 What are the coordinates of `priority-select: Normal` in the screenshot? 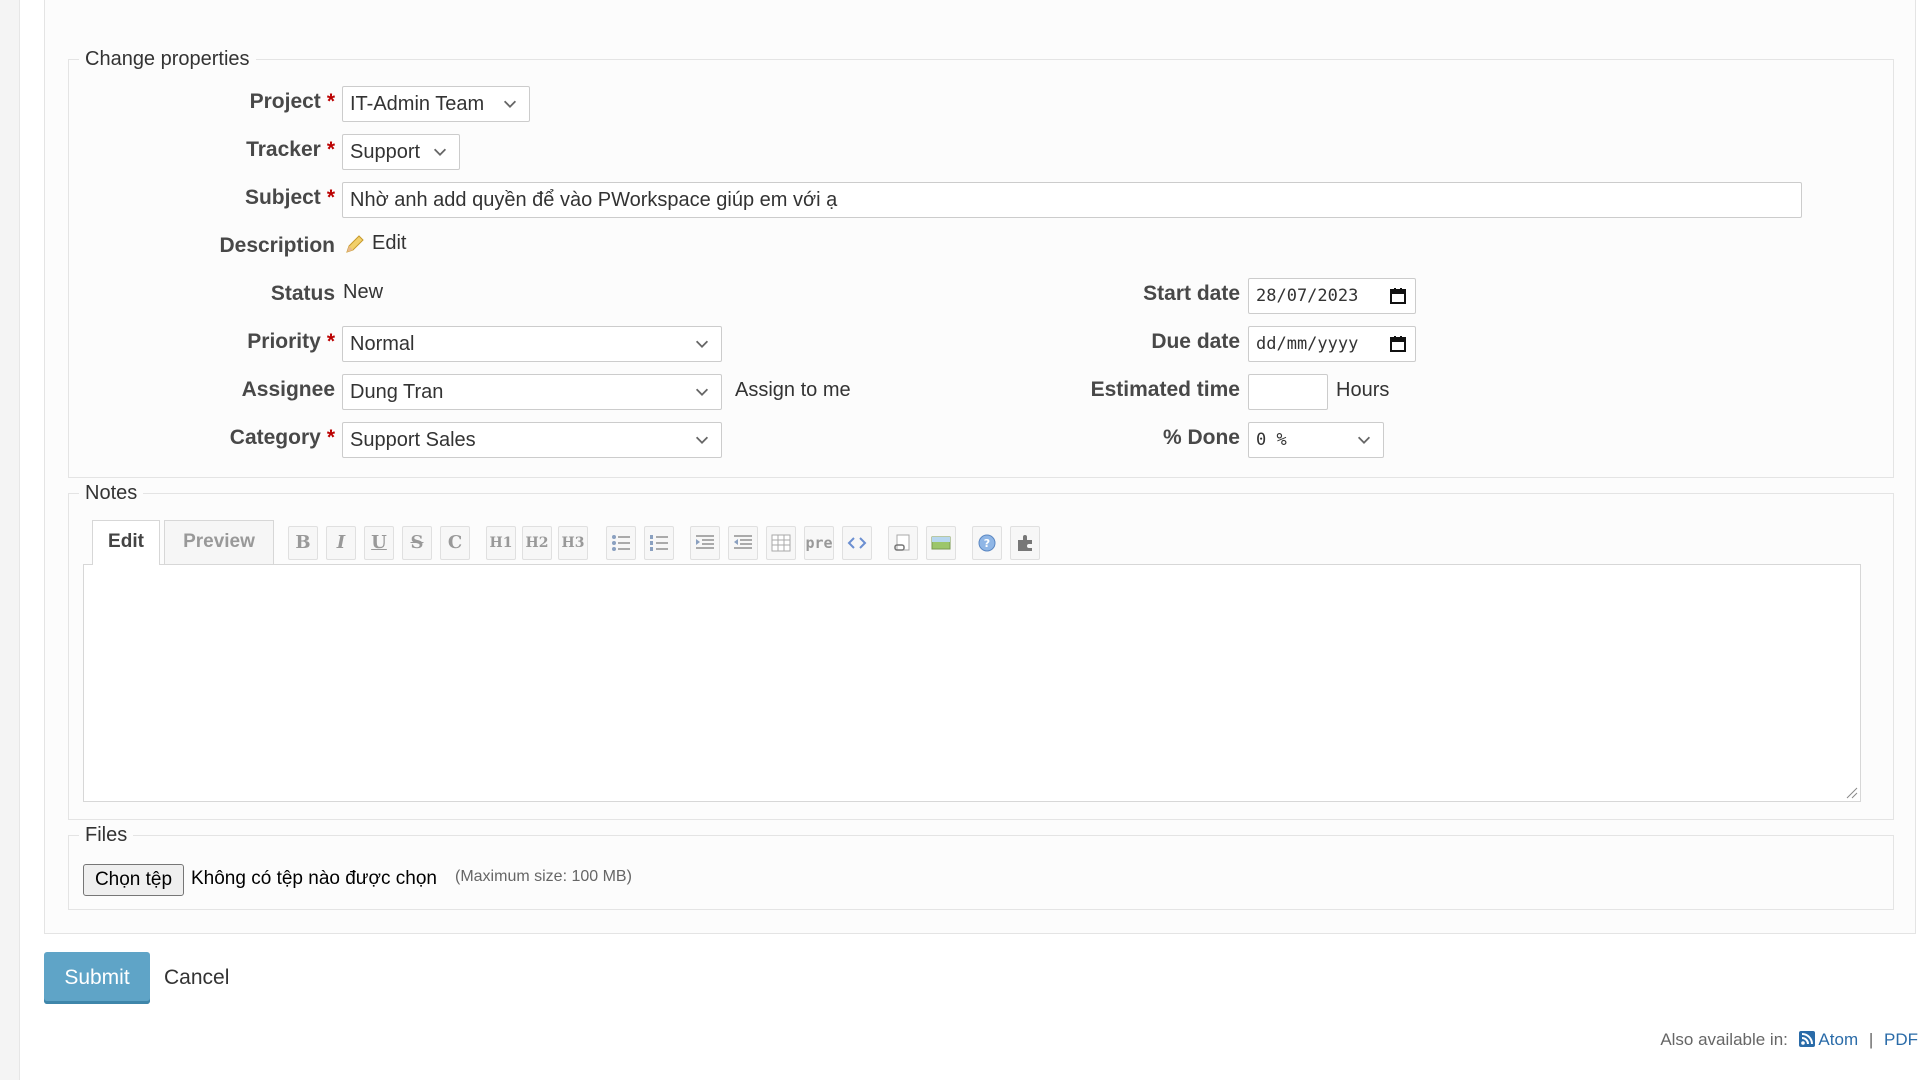 It's located at (532, 344).